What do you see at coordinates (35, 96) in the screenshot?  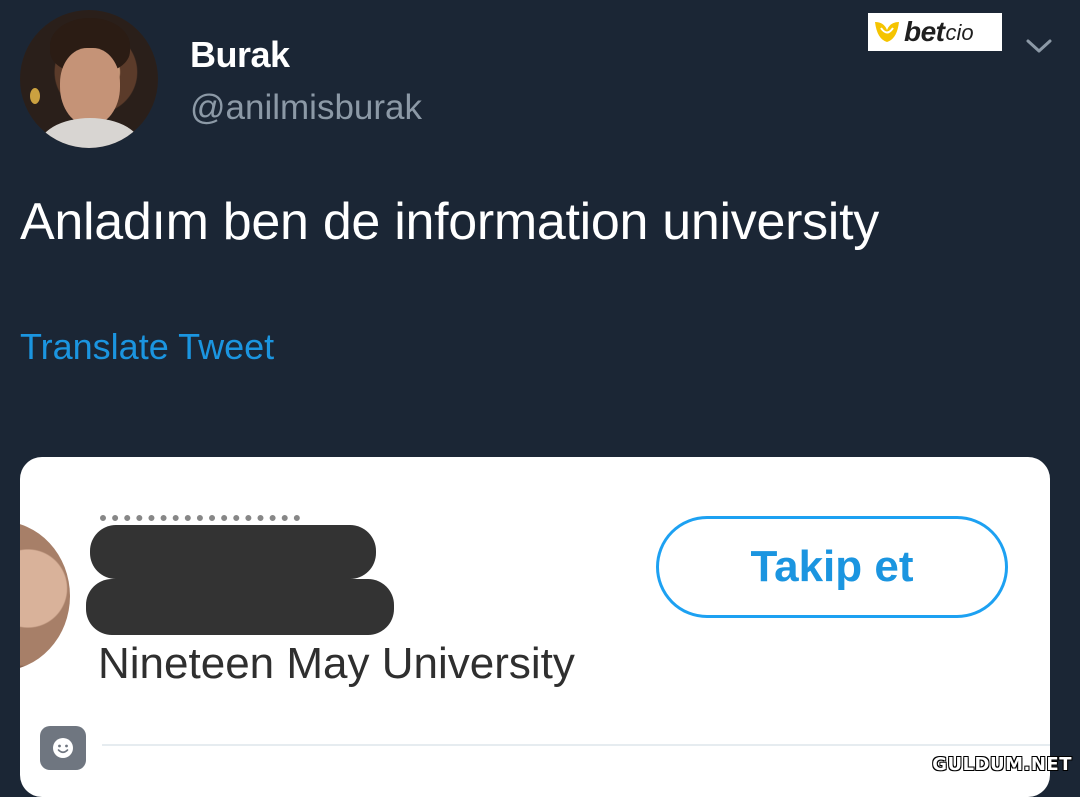 I see `avatar-background-light` at bounding box center [35, 96].